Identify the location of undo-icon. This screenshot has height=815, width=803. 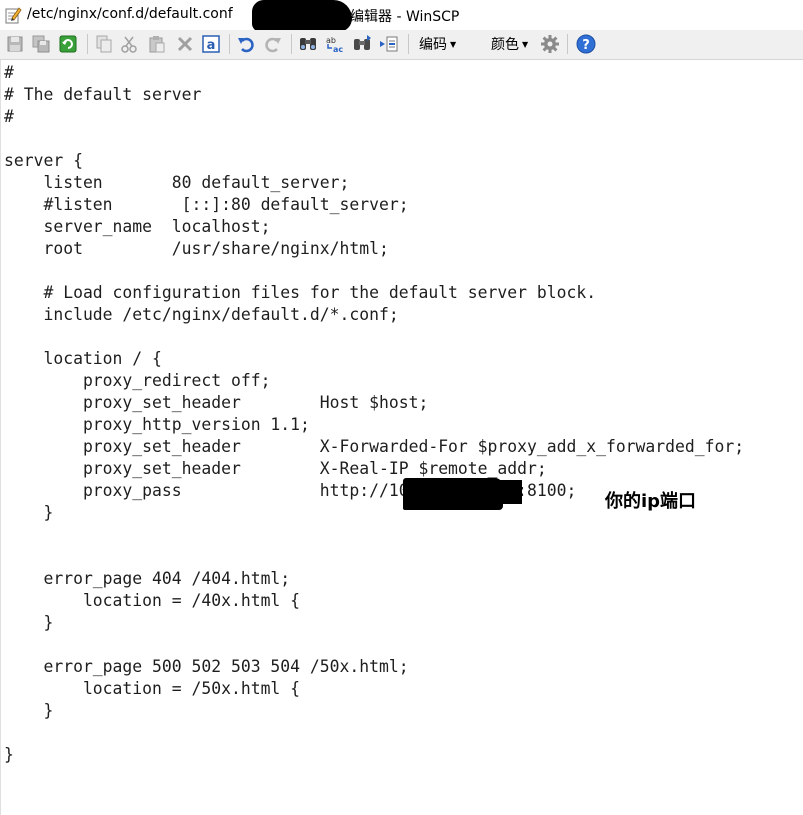
(246, 45).